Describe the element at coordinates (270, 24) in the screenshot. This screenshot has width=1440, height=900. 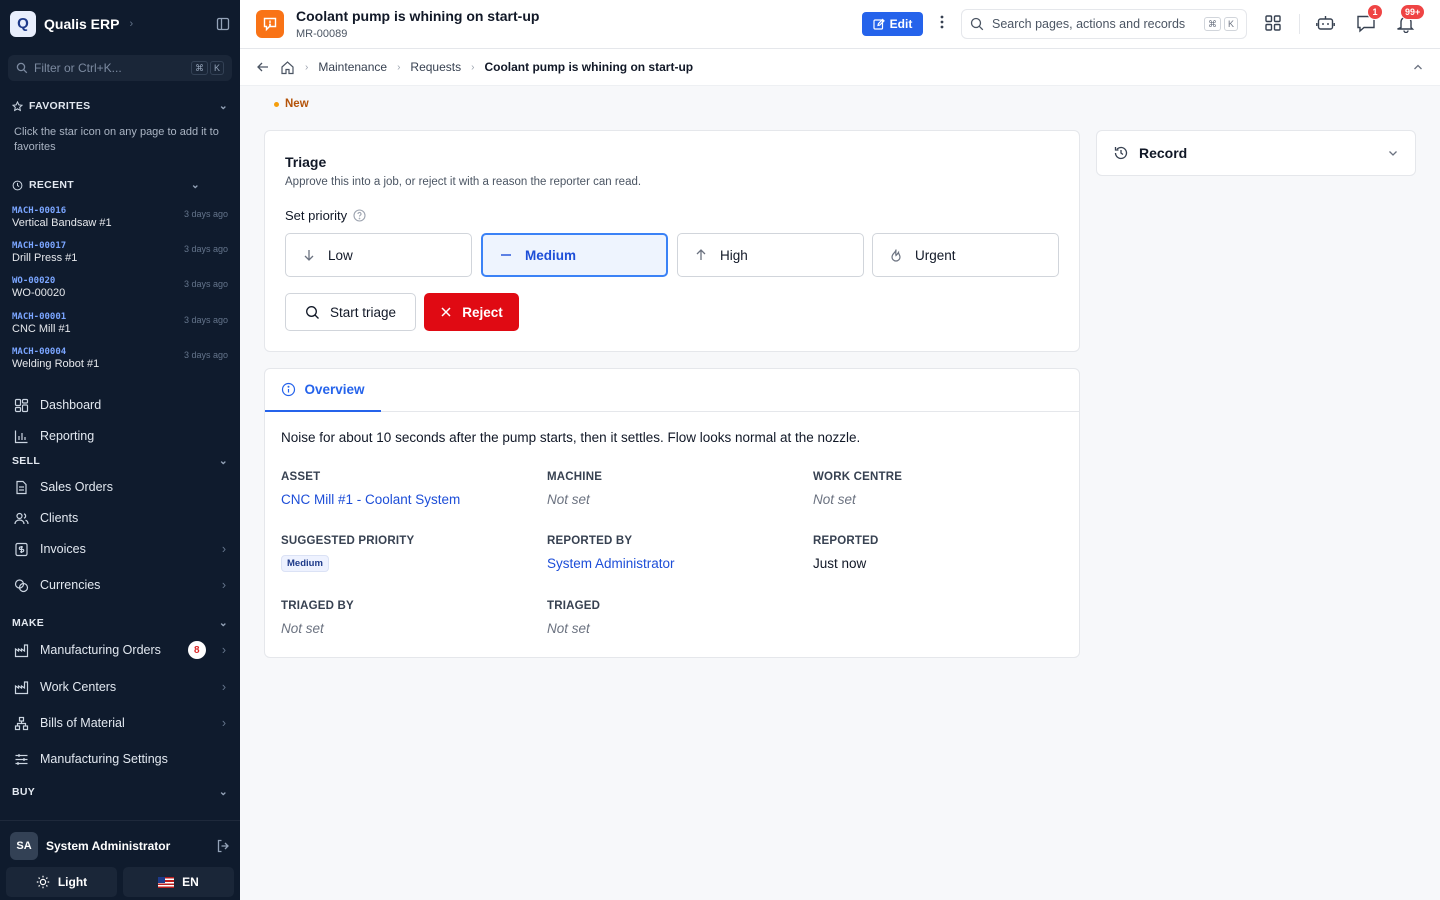
I see `maintenance-request-icon` at that location.